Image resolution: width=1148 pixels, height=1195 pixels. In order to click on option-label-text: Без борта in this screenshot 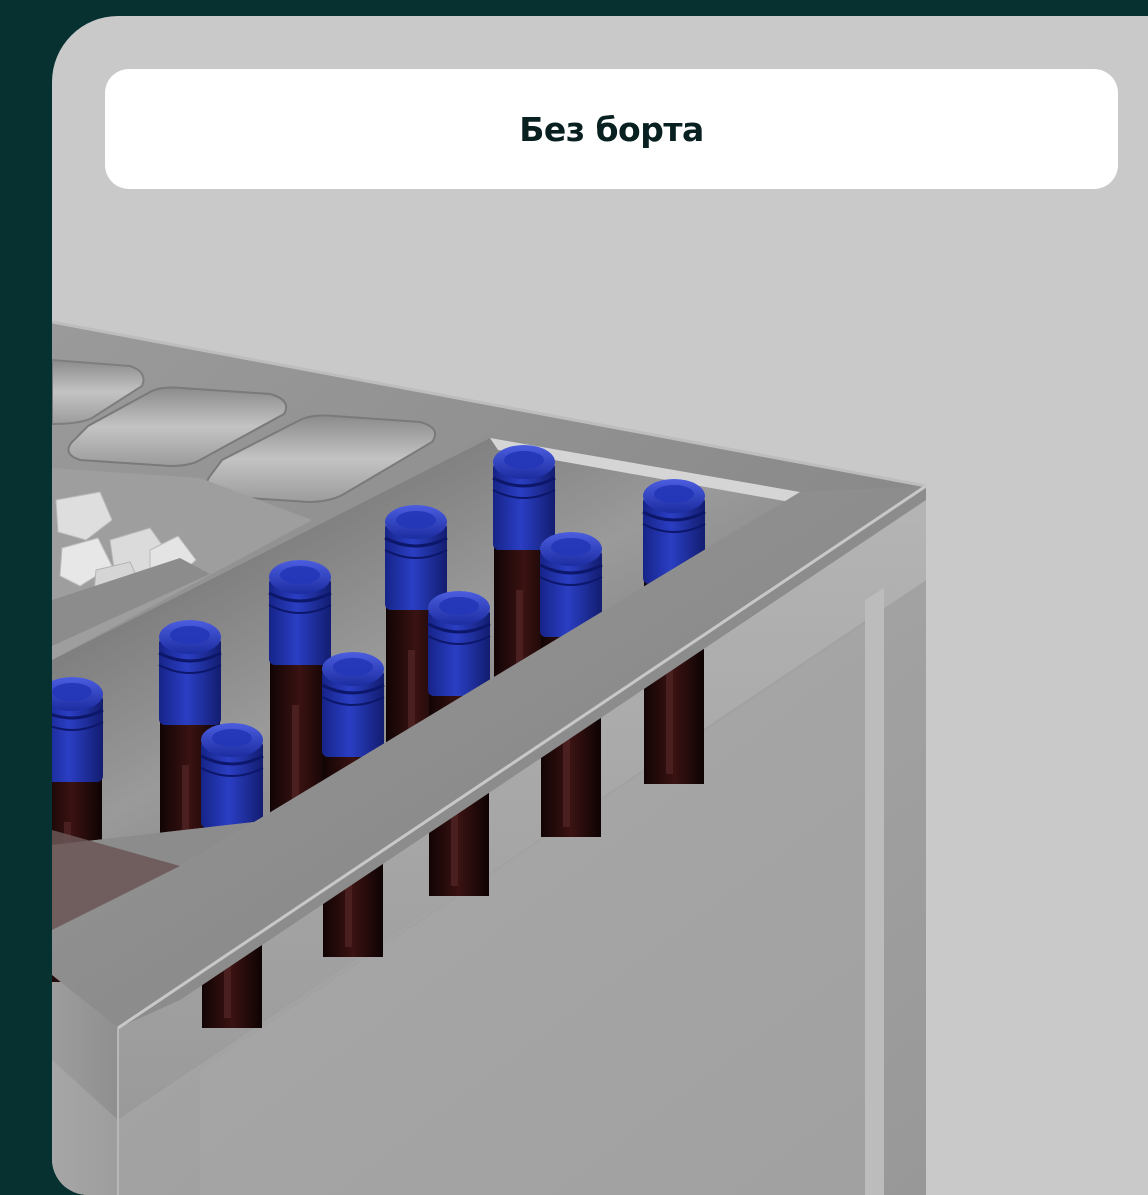, I will do `click(611, 129)`.